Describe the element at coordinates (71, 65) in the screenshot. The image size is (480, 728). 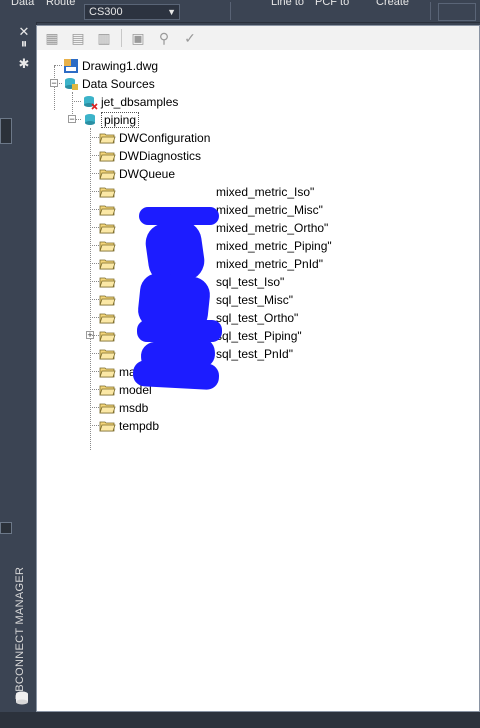
I see `drawing-icon` at that location.